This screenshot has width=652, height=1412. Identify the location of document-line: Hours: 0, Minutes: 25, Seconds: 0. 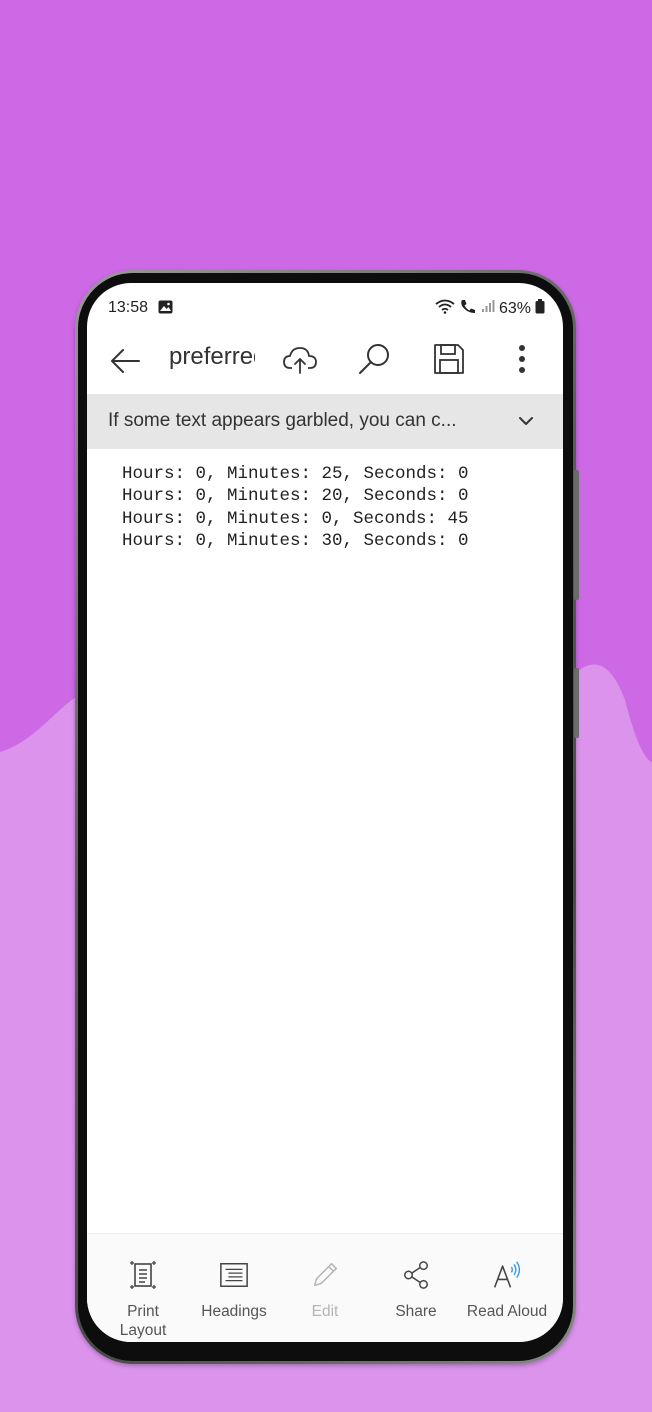
(295, 474).